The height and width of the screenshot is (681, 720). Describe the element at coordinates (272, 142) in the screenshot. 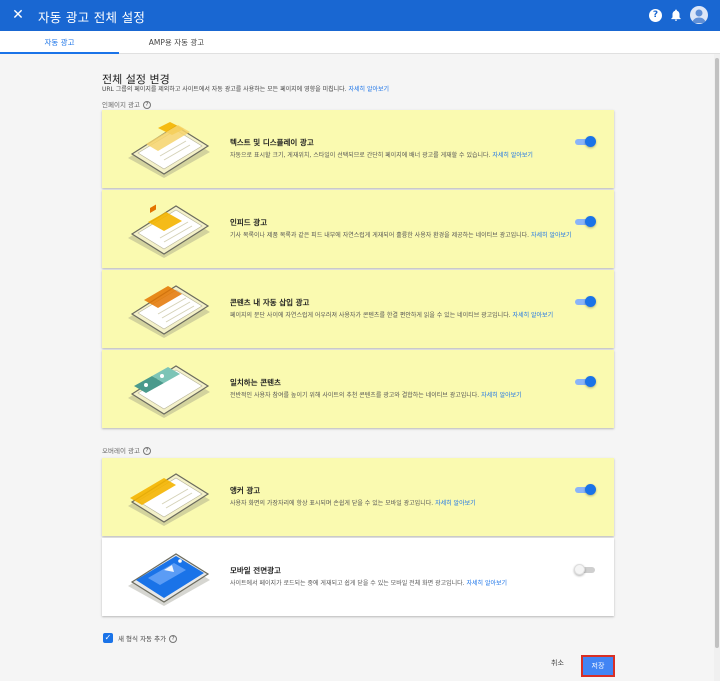

I see `ad-format-name: 텍스트 및 디스플레이 광고` at that location.